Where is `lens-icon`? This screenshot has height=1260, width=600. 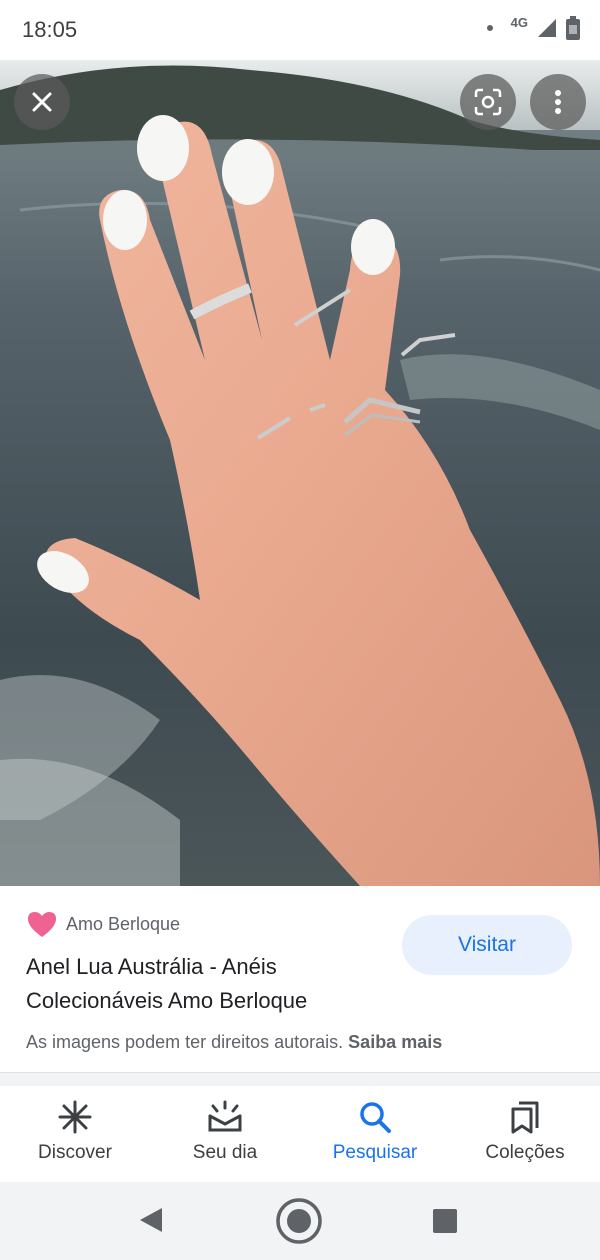
lens-icon is located at coordinates (488, 102).